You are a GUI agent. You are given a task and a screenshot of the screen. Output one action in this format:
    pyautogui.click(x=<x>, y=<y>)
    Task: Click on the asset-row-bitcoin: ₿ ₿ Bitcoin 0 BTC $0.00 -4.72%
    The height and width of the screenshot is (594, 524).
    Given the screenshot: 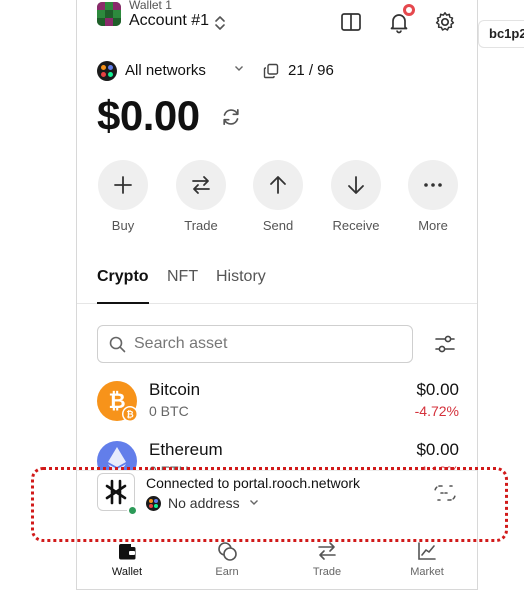 What is the action you would take?
    pyautogui.click(x=278, y=404)
    